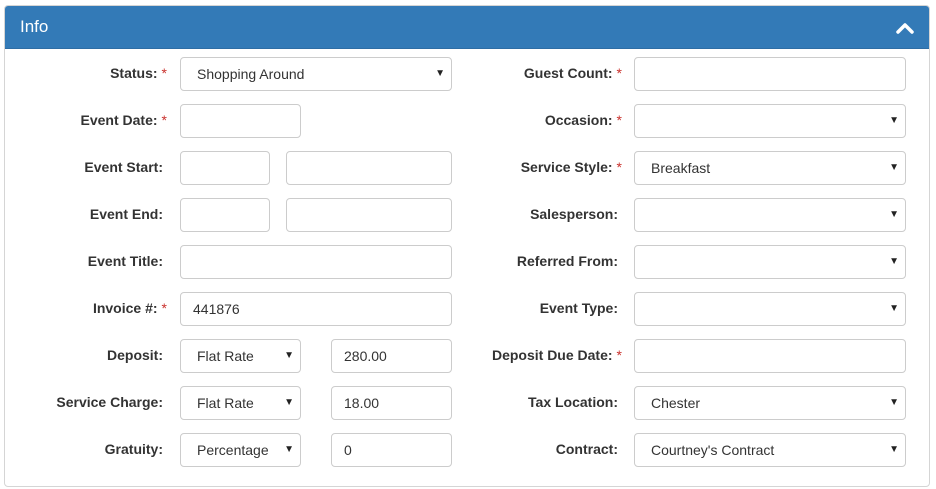  Describe the element at coordinates (316, 74) in the screenshot. I see `status-select: Shopping Around ▼` at that location.